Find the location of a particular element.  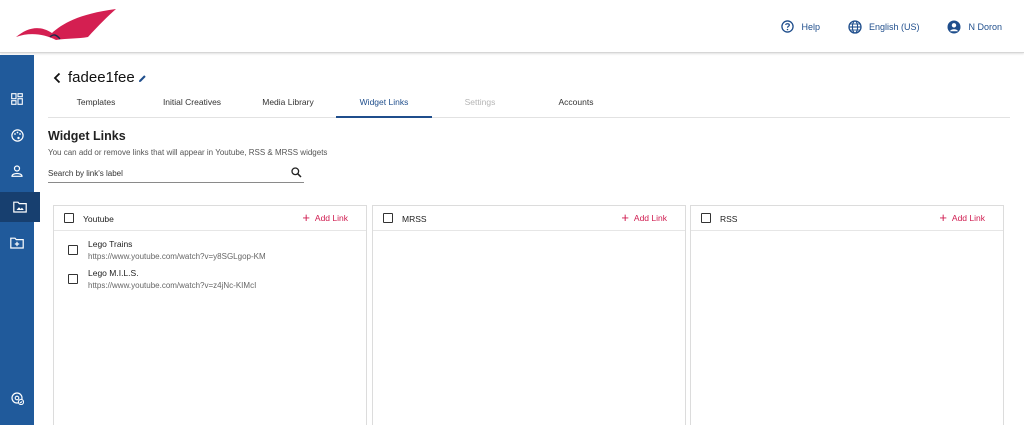

search-icon is located at coordinates (296, 172).